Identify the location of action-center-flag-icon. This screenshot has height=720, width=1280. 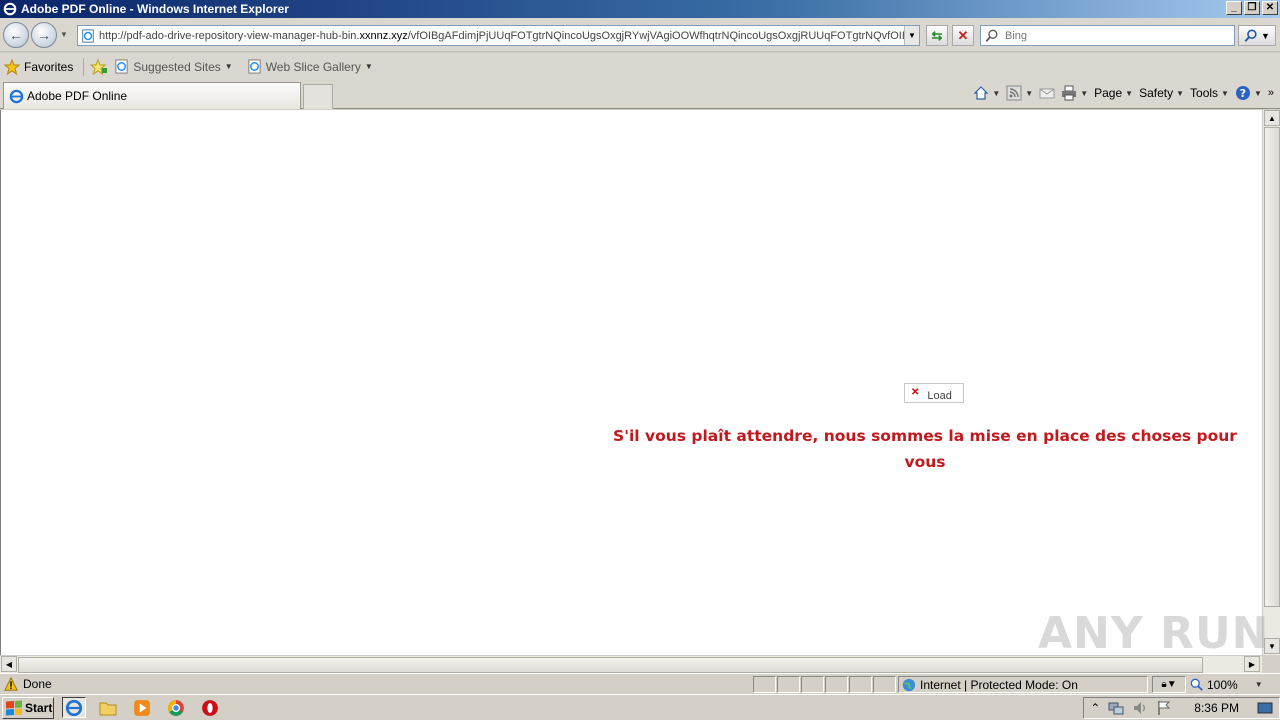
(1164, 708).